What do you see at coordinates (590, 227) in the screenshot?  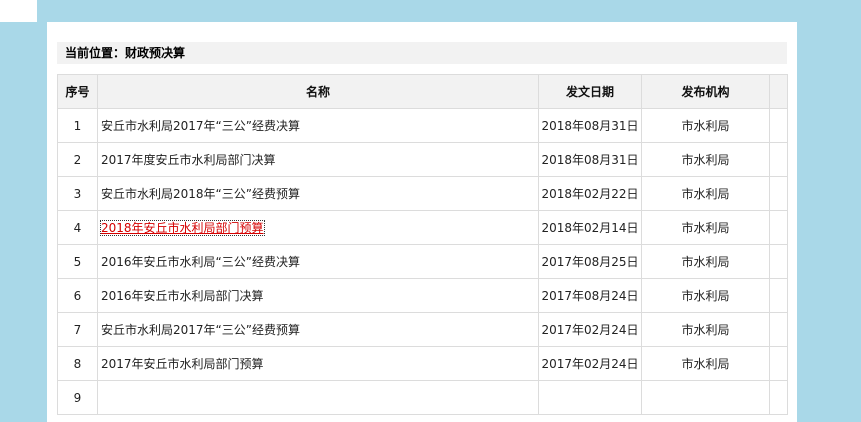 I see `row-date: 2018年02月14日` at bounding box center [590, 227].